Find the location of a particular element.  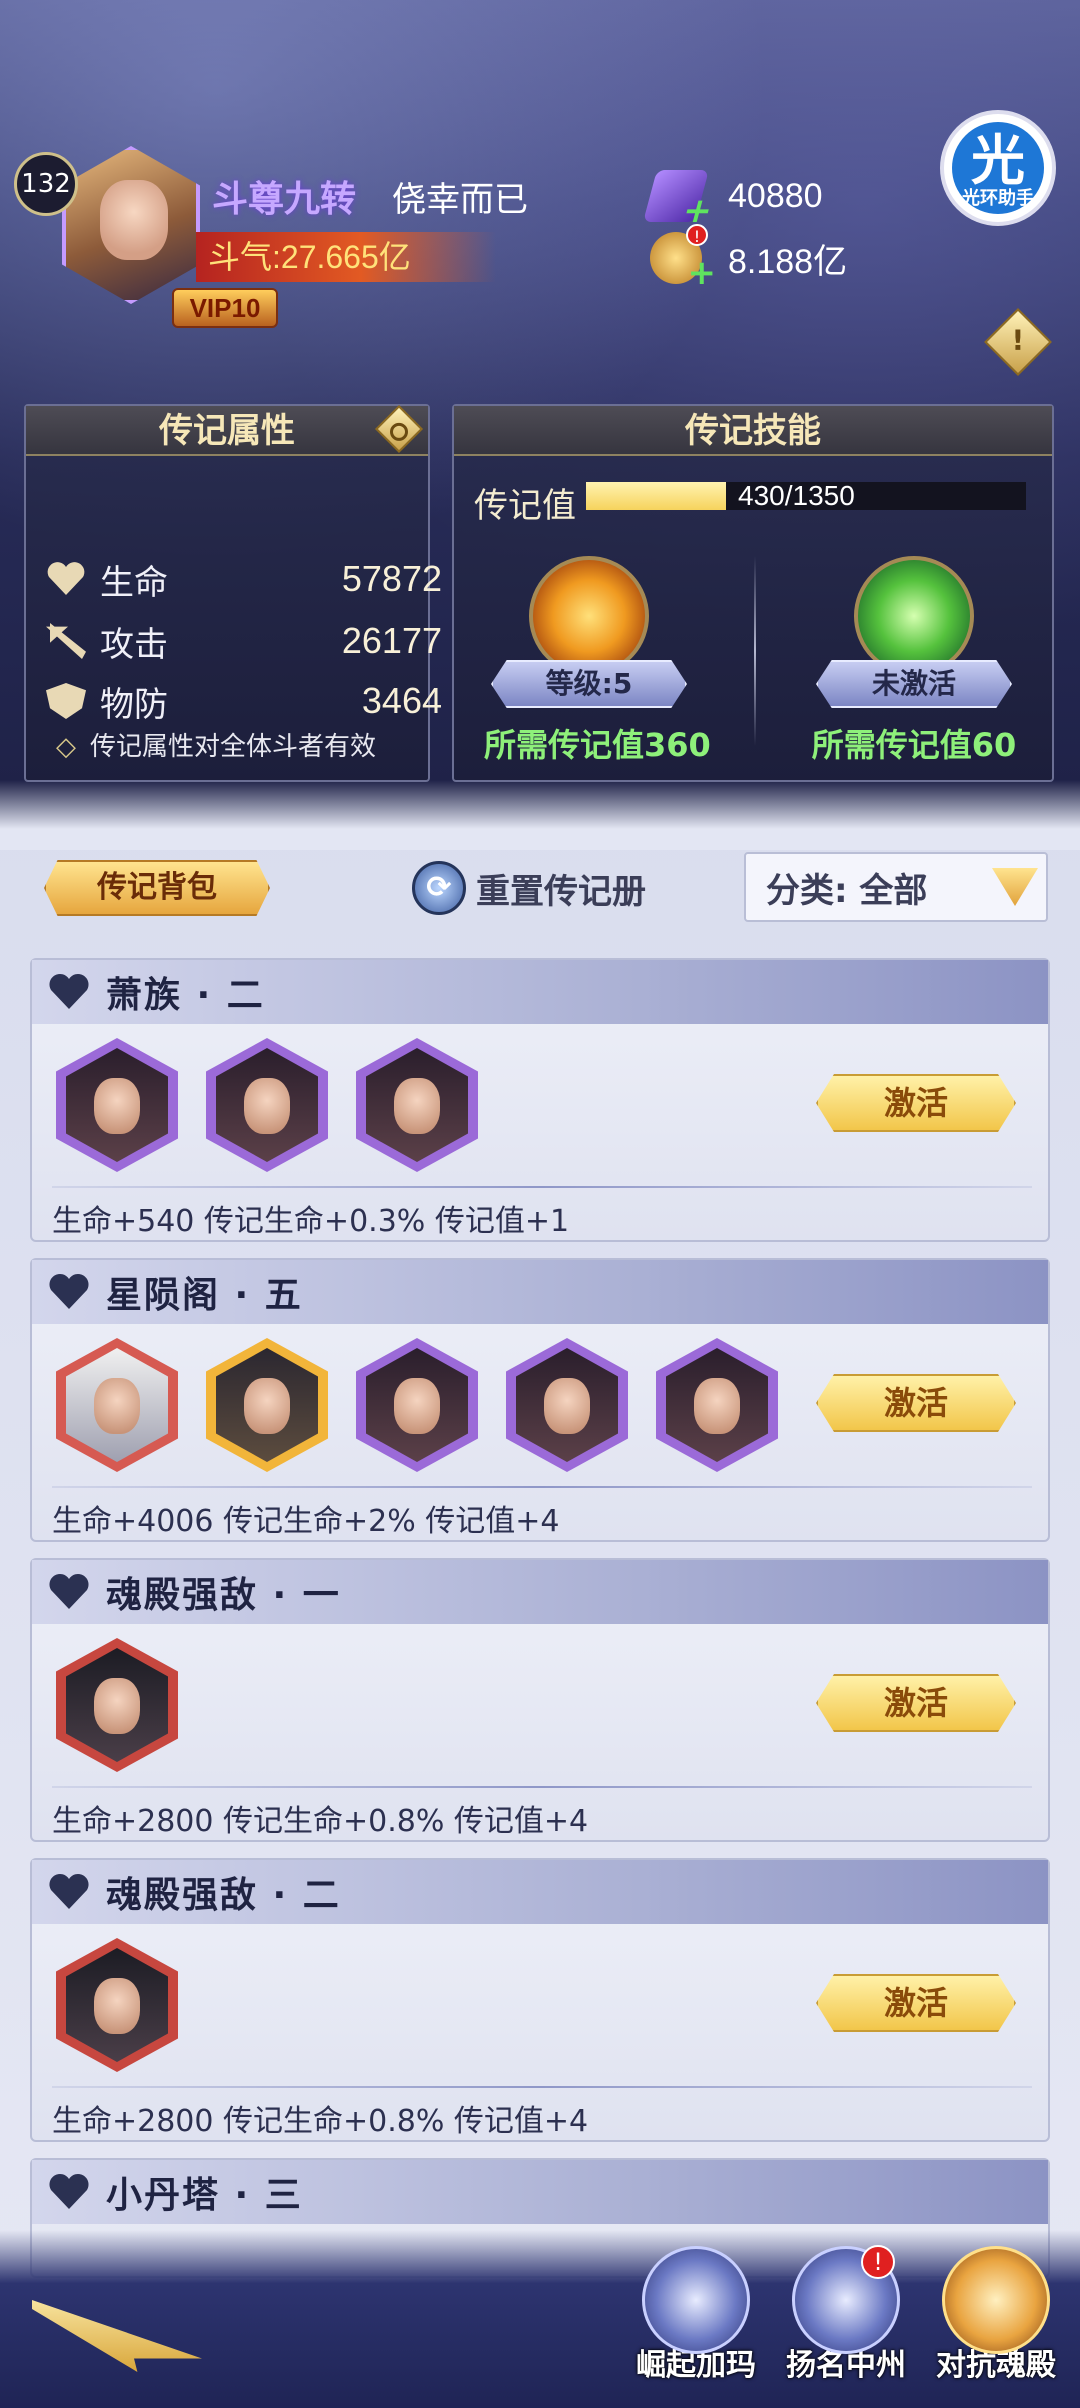

skill-status: 等级:5 is located at coordinates (589, 684).